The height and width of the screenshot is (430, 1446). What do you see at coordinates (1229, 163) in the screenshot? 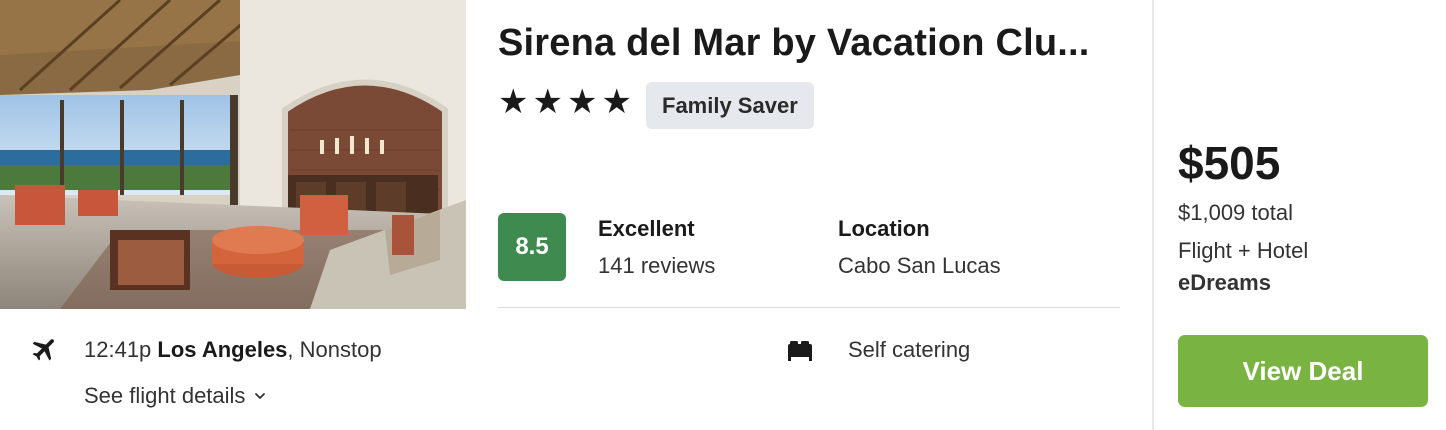
I see `price: $505` at bounding box center [1229, 163].